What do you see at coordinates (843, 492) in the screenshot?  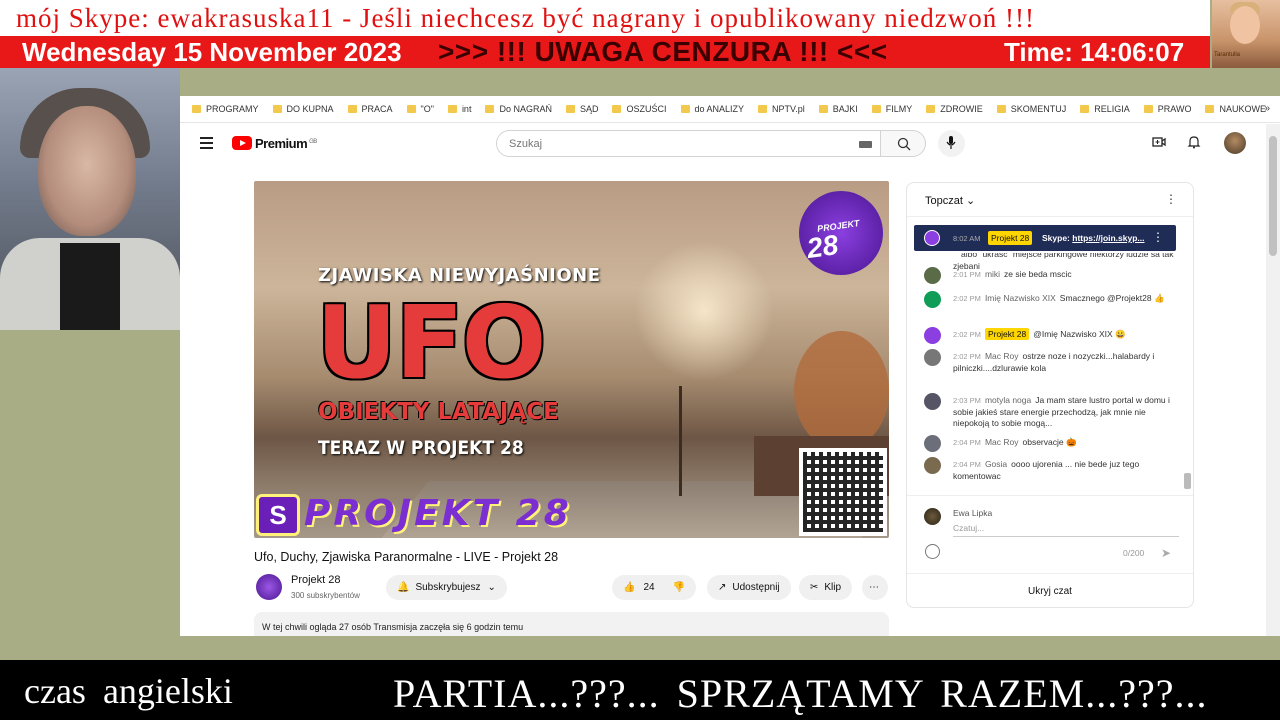 I see `qr-code-icon` at bounding box center [843, 492].